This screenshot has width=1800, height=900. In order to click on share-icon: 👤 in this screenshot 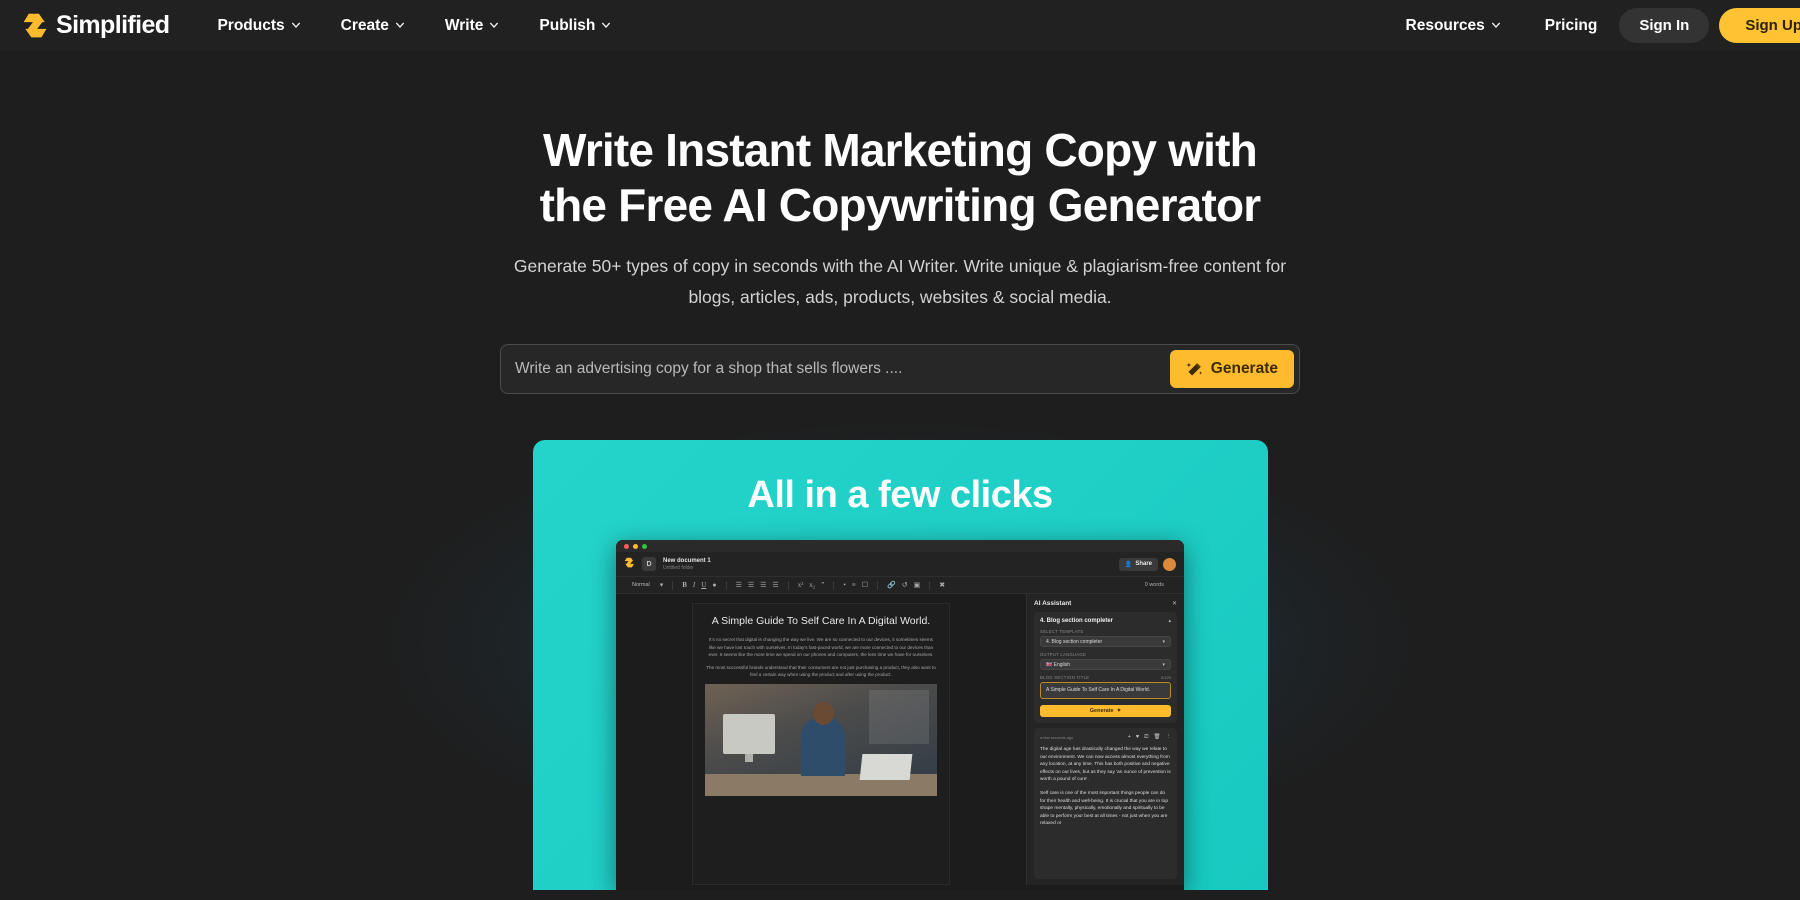, I will do `click(1128, 564)`.